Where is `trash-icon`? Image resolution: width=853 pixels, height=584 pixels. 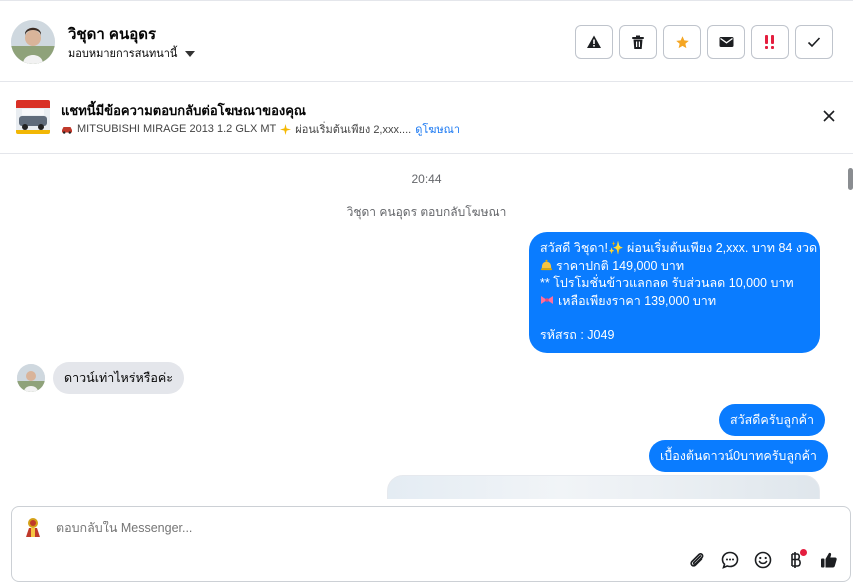
trash-icon is located at coordinates (638, 42).